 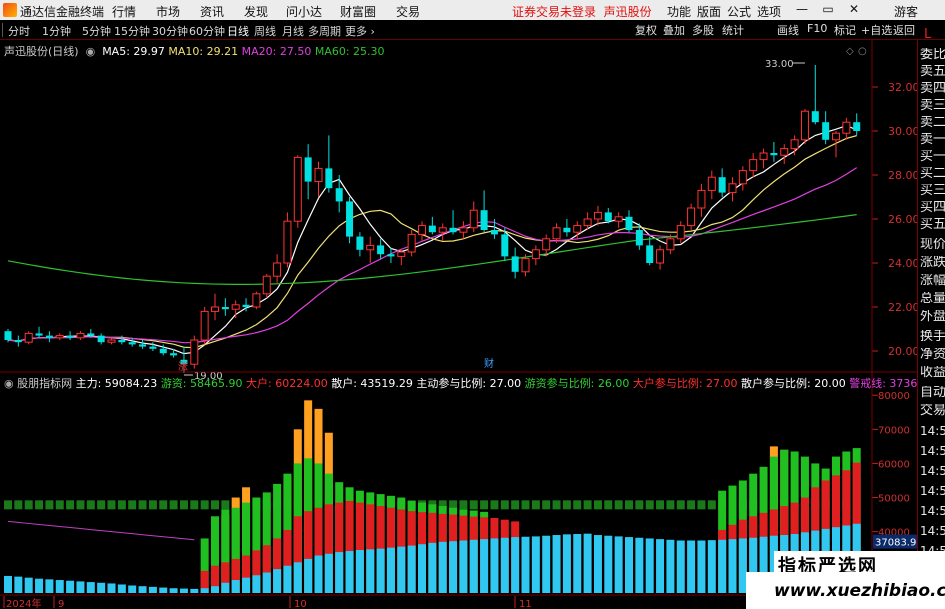 I want to click on menu-faxian: 发现, so click(x=256, y=11).